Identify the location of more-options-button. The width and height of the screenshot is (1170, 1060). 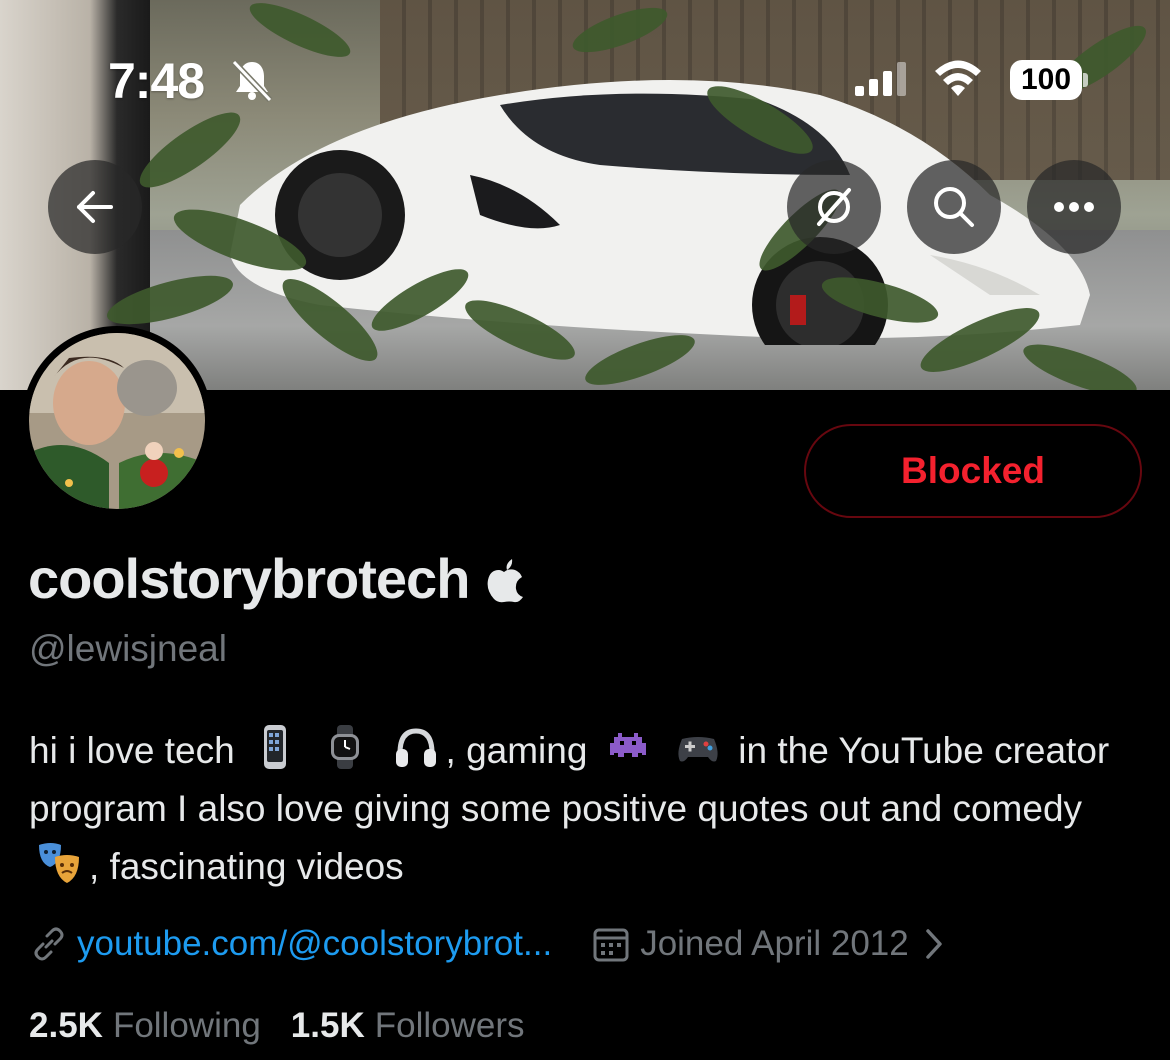
(1074, 207).